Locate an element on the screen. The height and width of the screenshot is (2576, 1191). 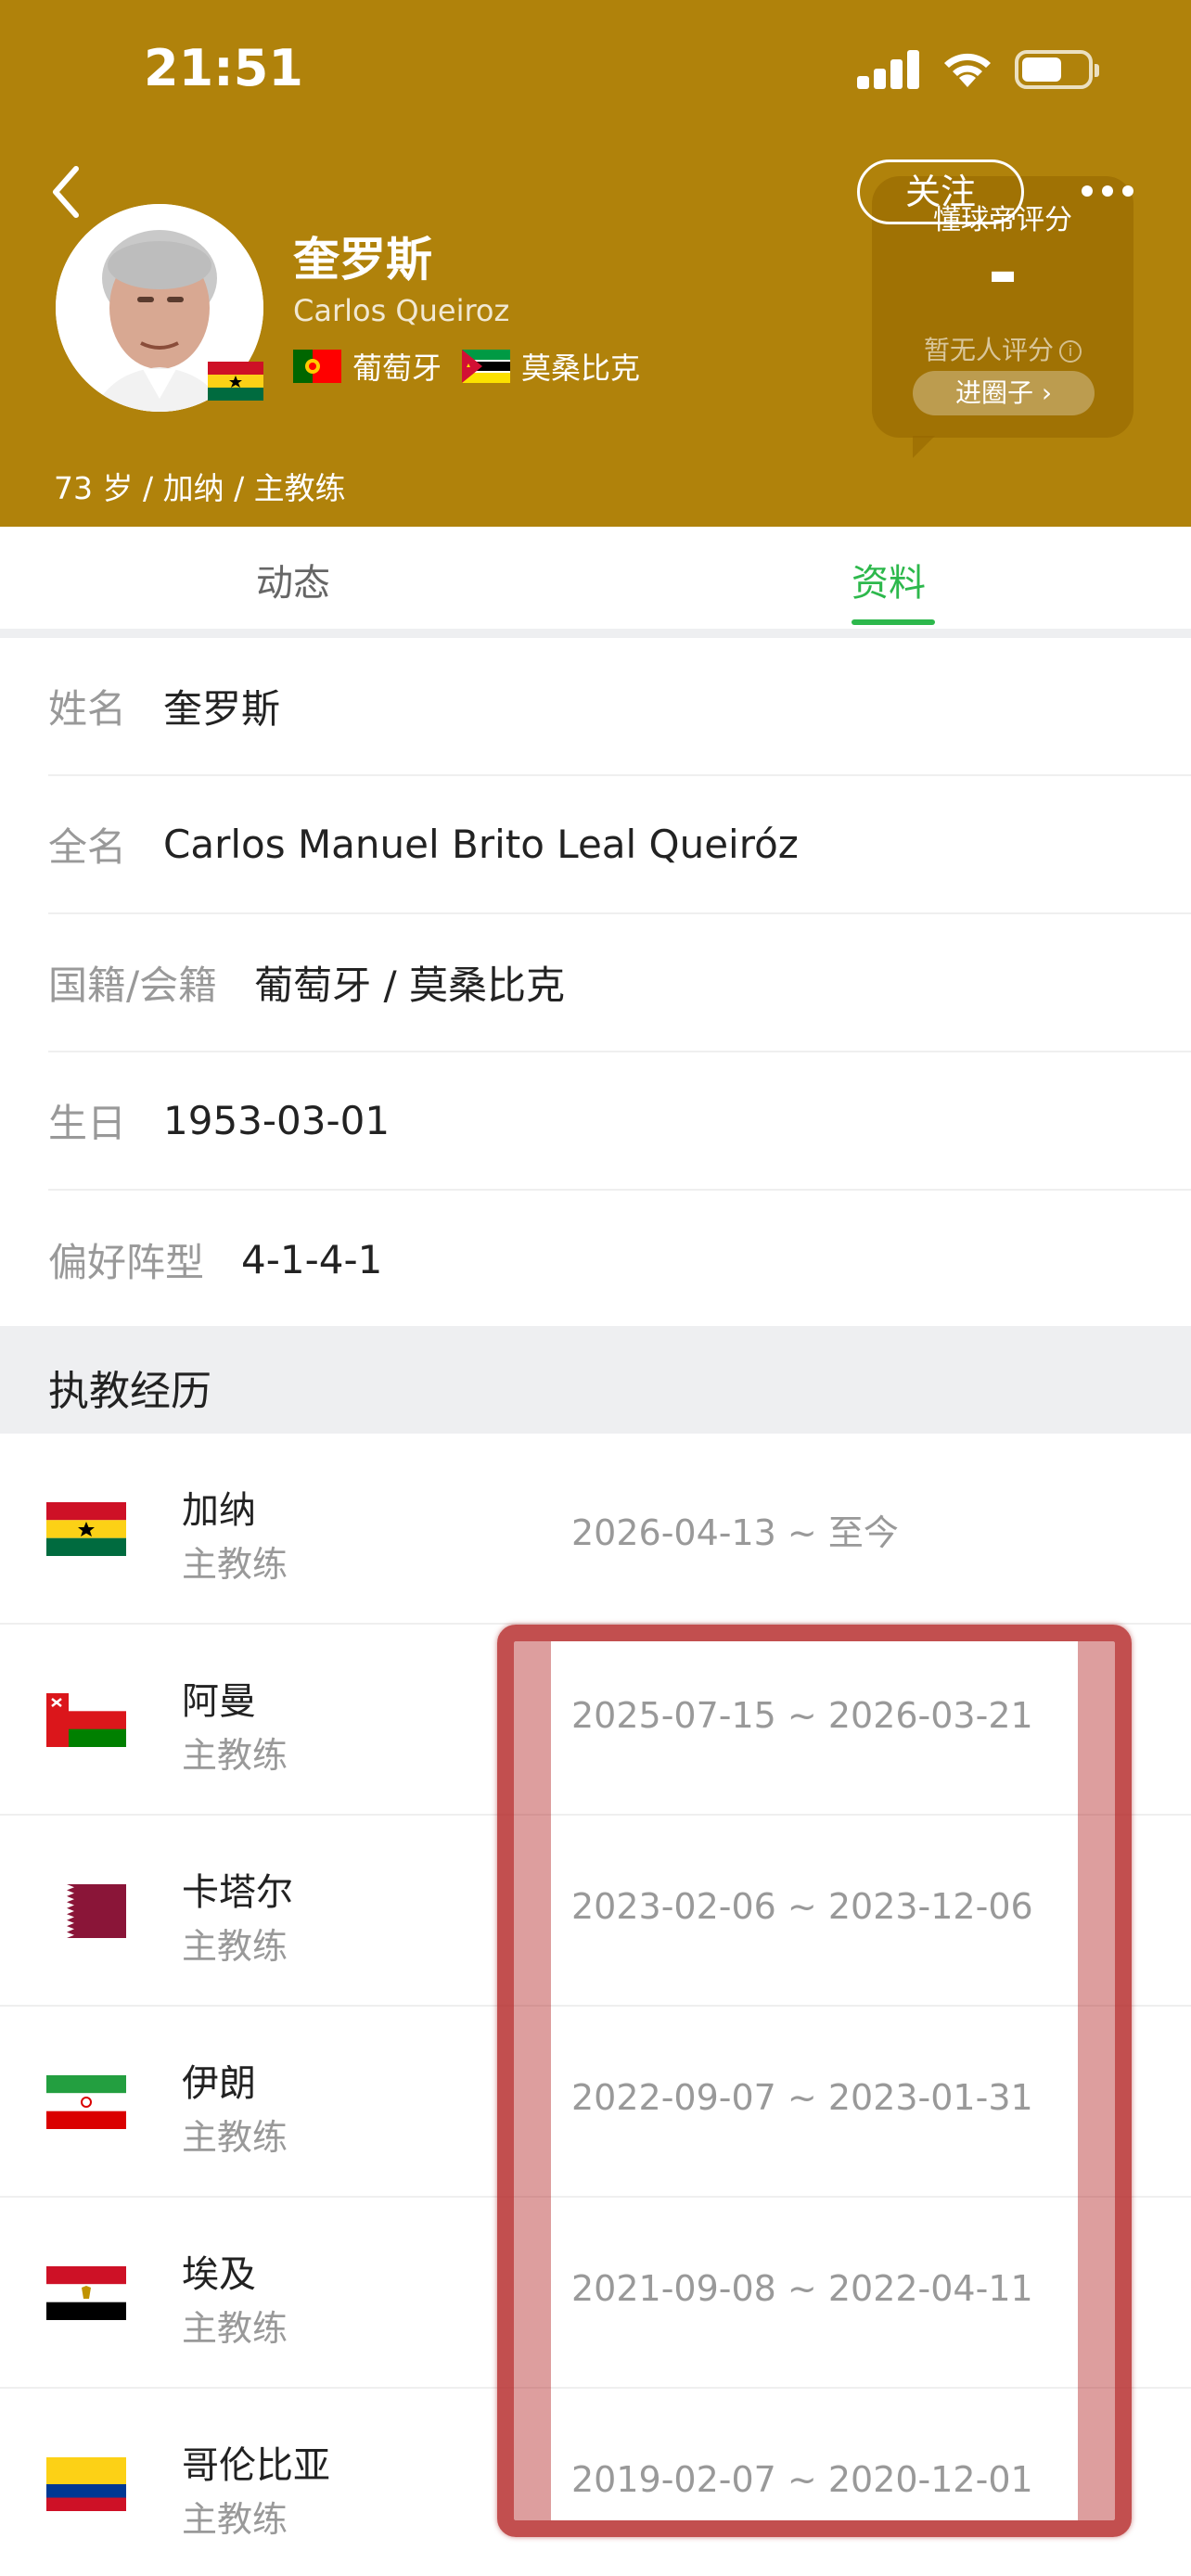
mozambique-flag-icon is located at coordinates (486, 366).